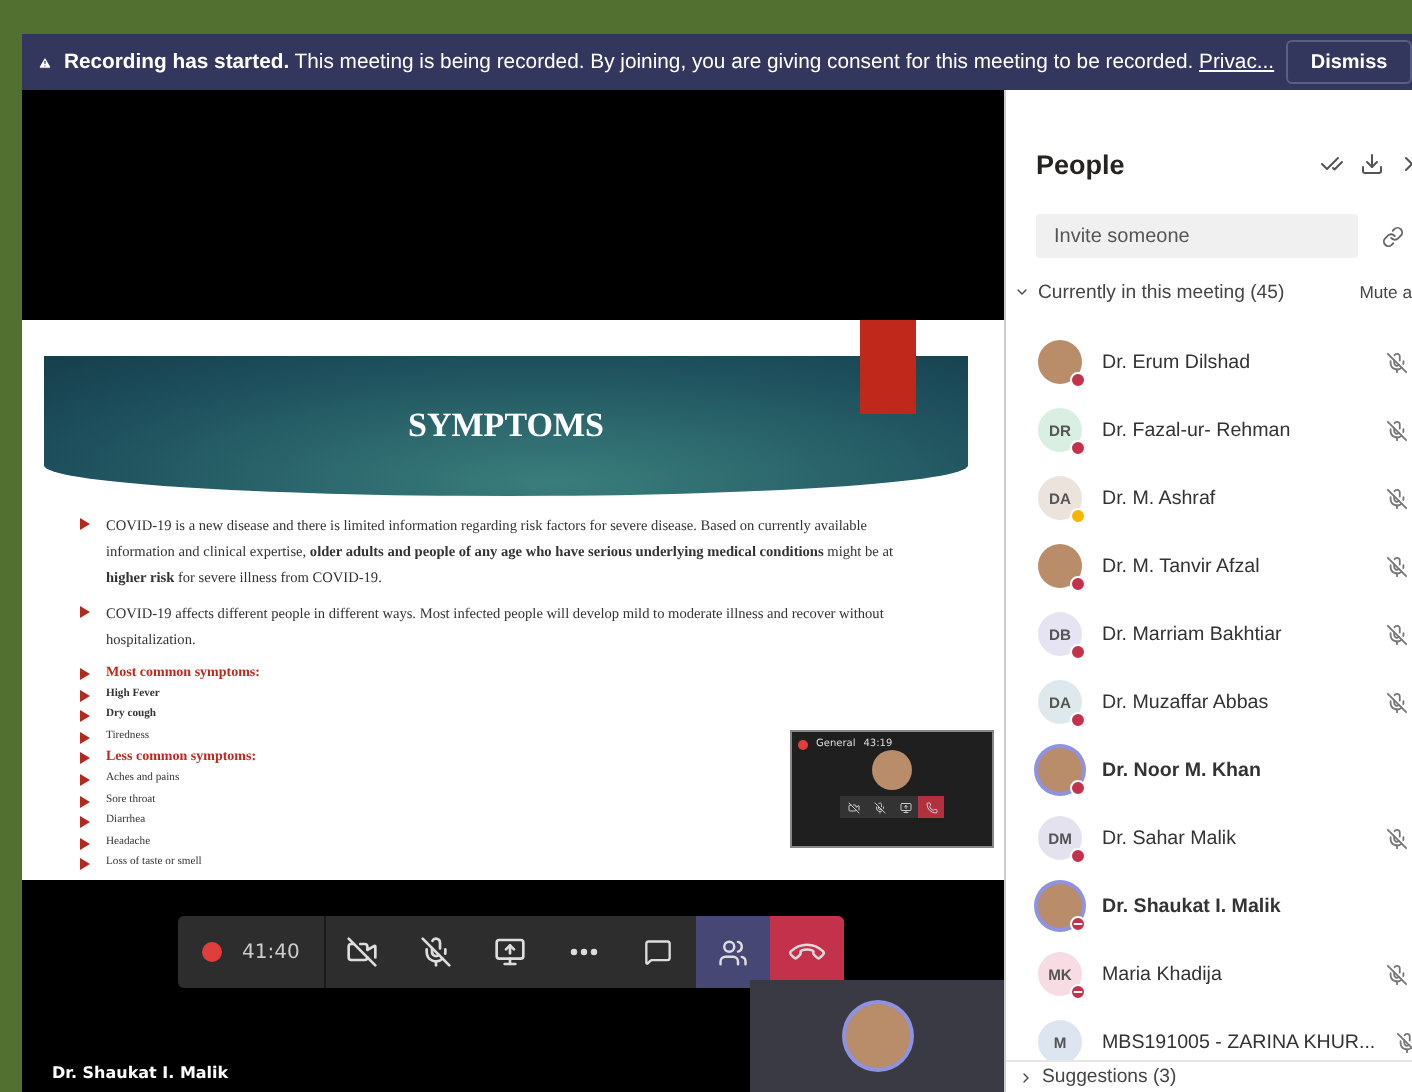 The height and width of the screenshot is (1092, 1412). I want to click on mini-share-button, so click(905, 807).